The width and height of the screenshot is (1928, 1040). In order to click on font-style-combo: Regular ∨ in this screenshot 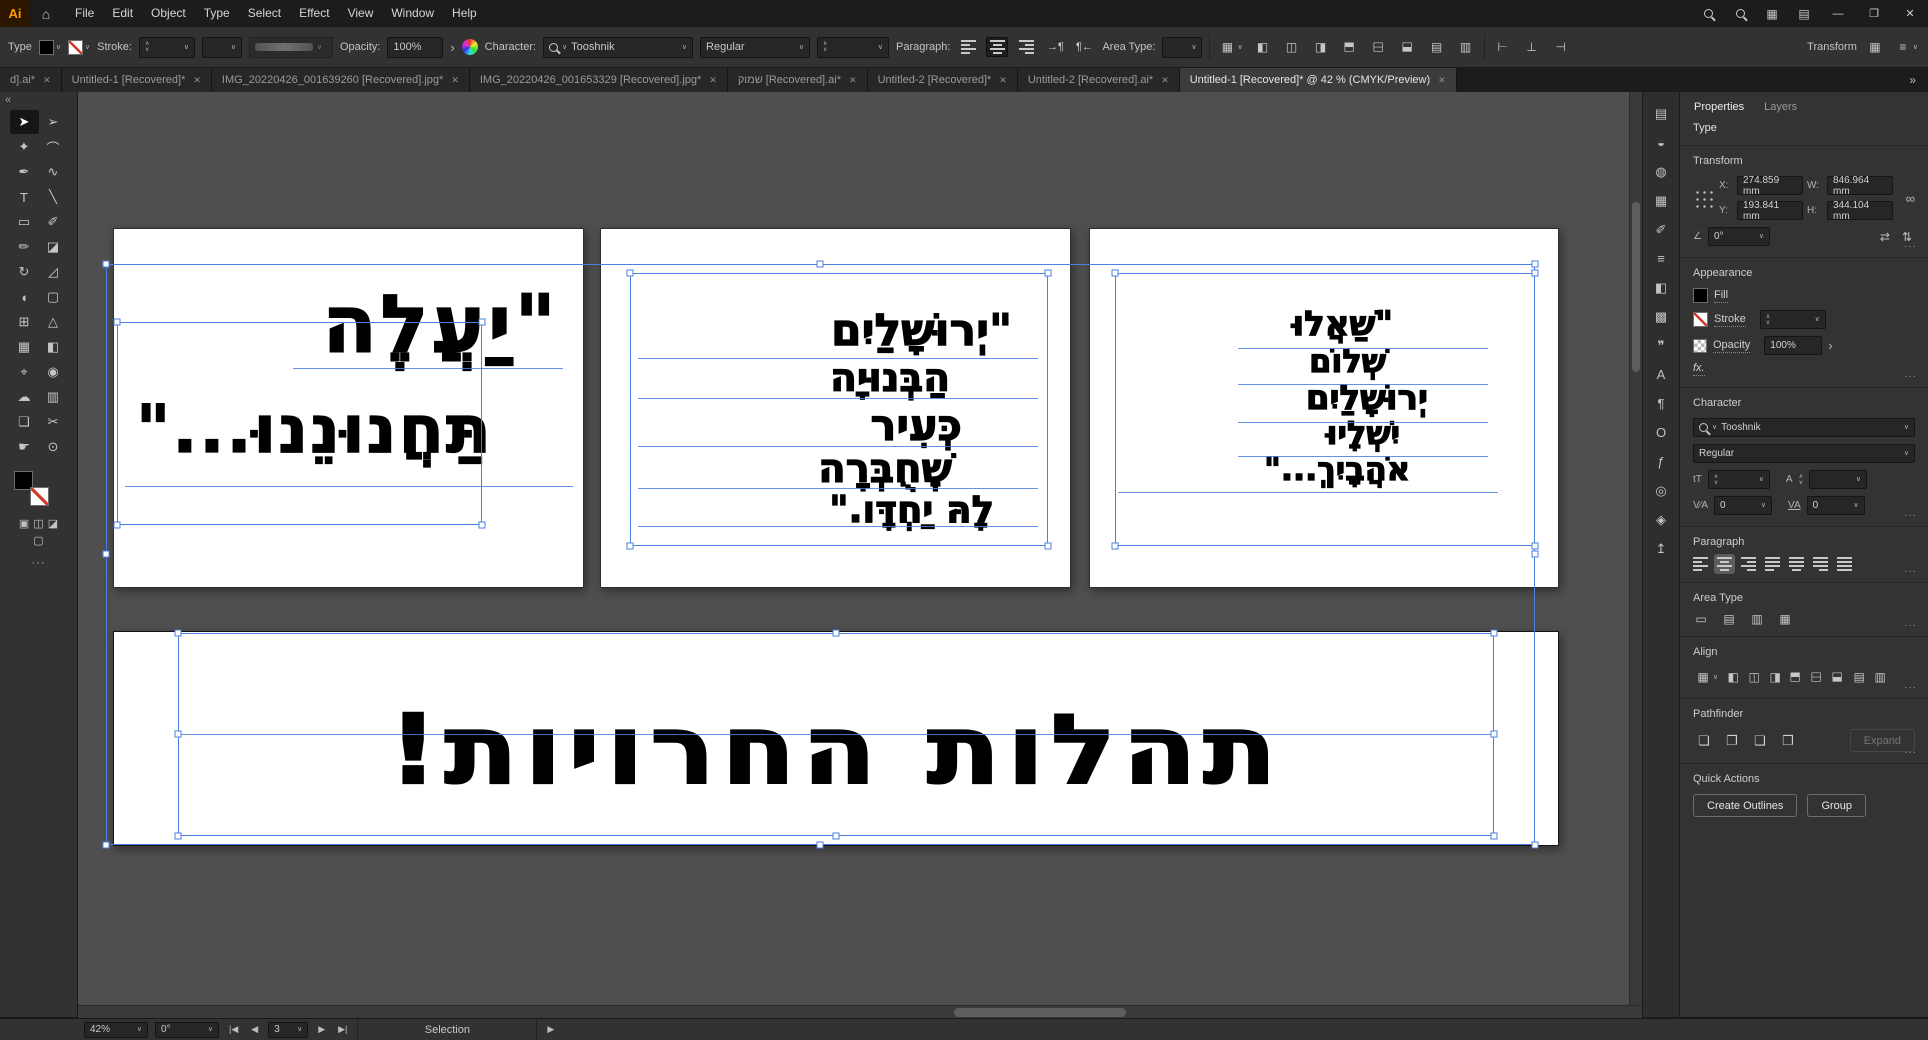, I will do `click(1804, 453)`.